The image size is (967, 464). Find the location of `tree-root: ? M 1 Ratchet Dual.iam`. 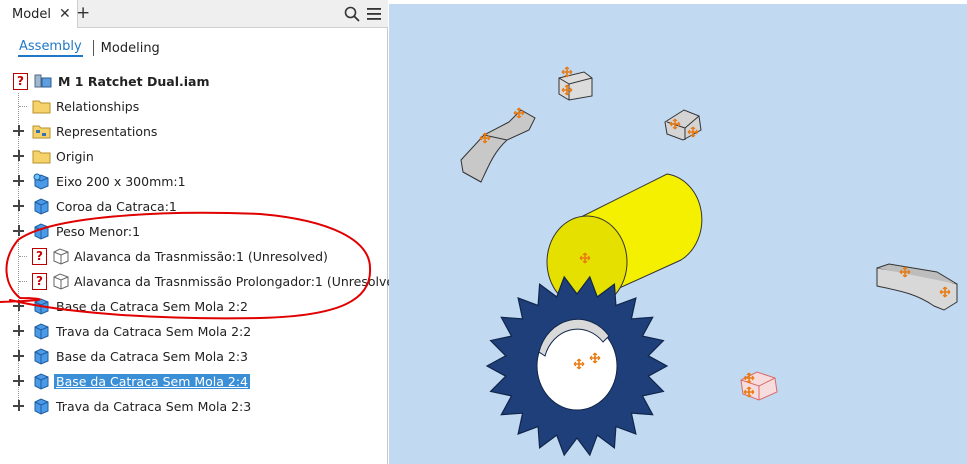

tree-root: ? M 1 Ratchet Dual.iam is located at coordinates (111, 81).